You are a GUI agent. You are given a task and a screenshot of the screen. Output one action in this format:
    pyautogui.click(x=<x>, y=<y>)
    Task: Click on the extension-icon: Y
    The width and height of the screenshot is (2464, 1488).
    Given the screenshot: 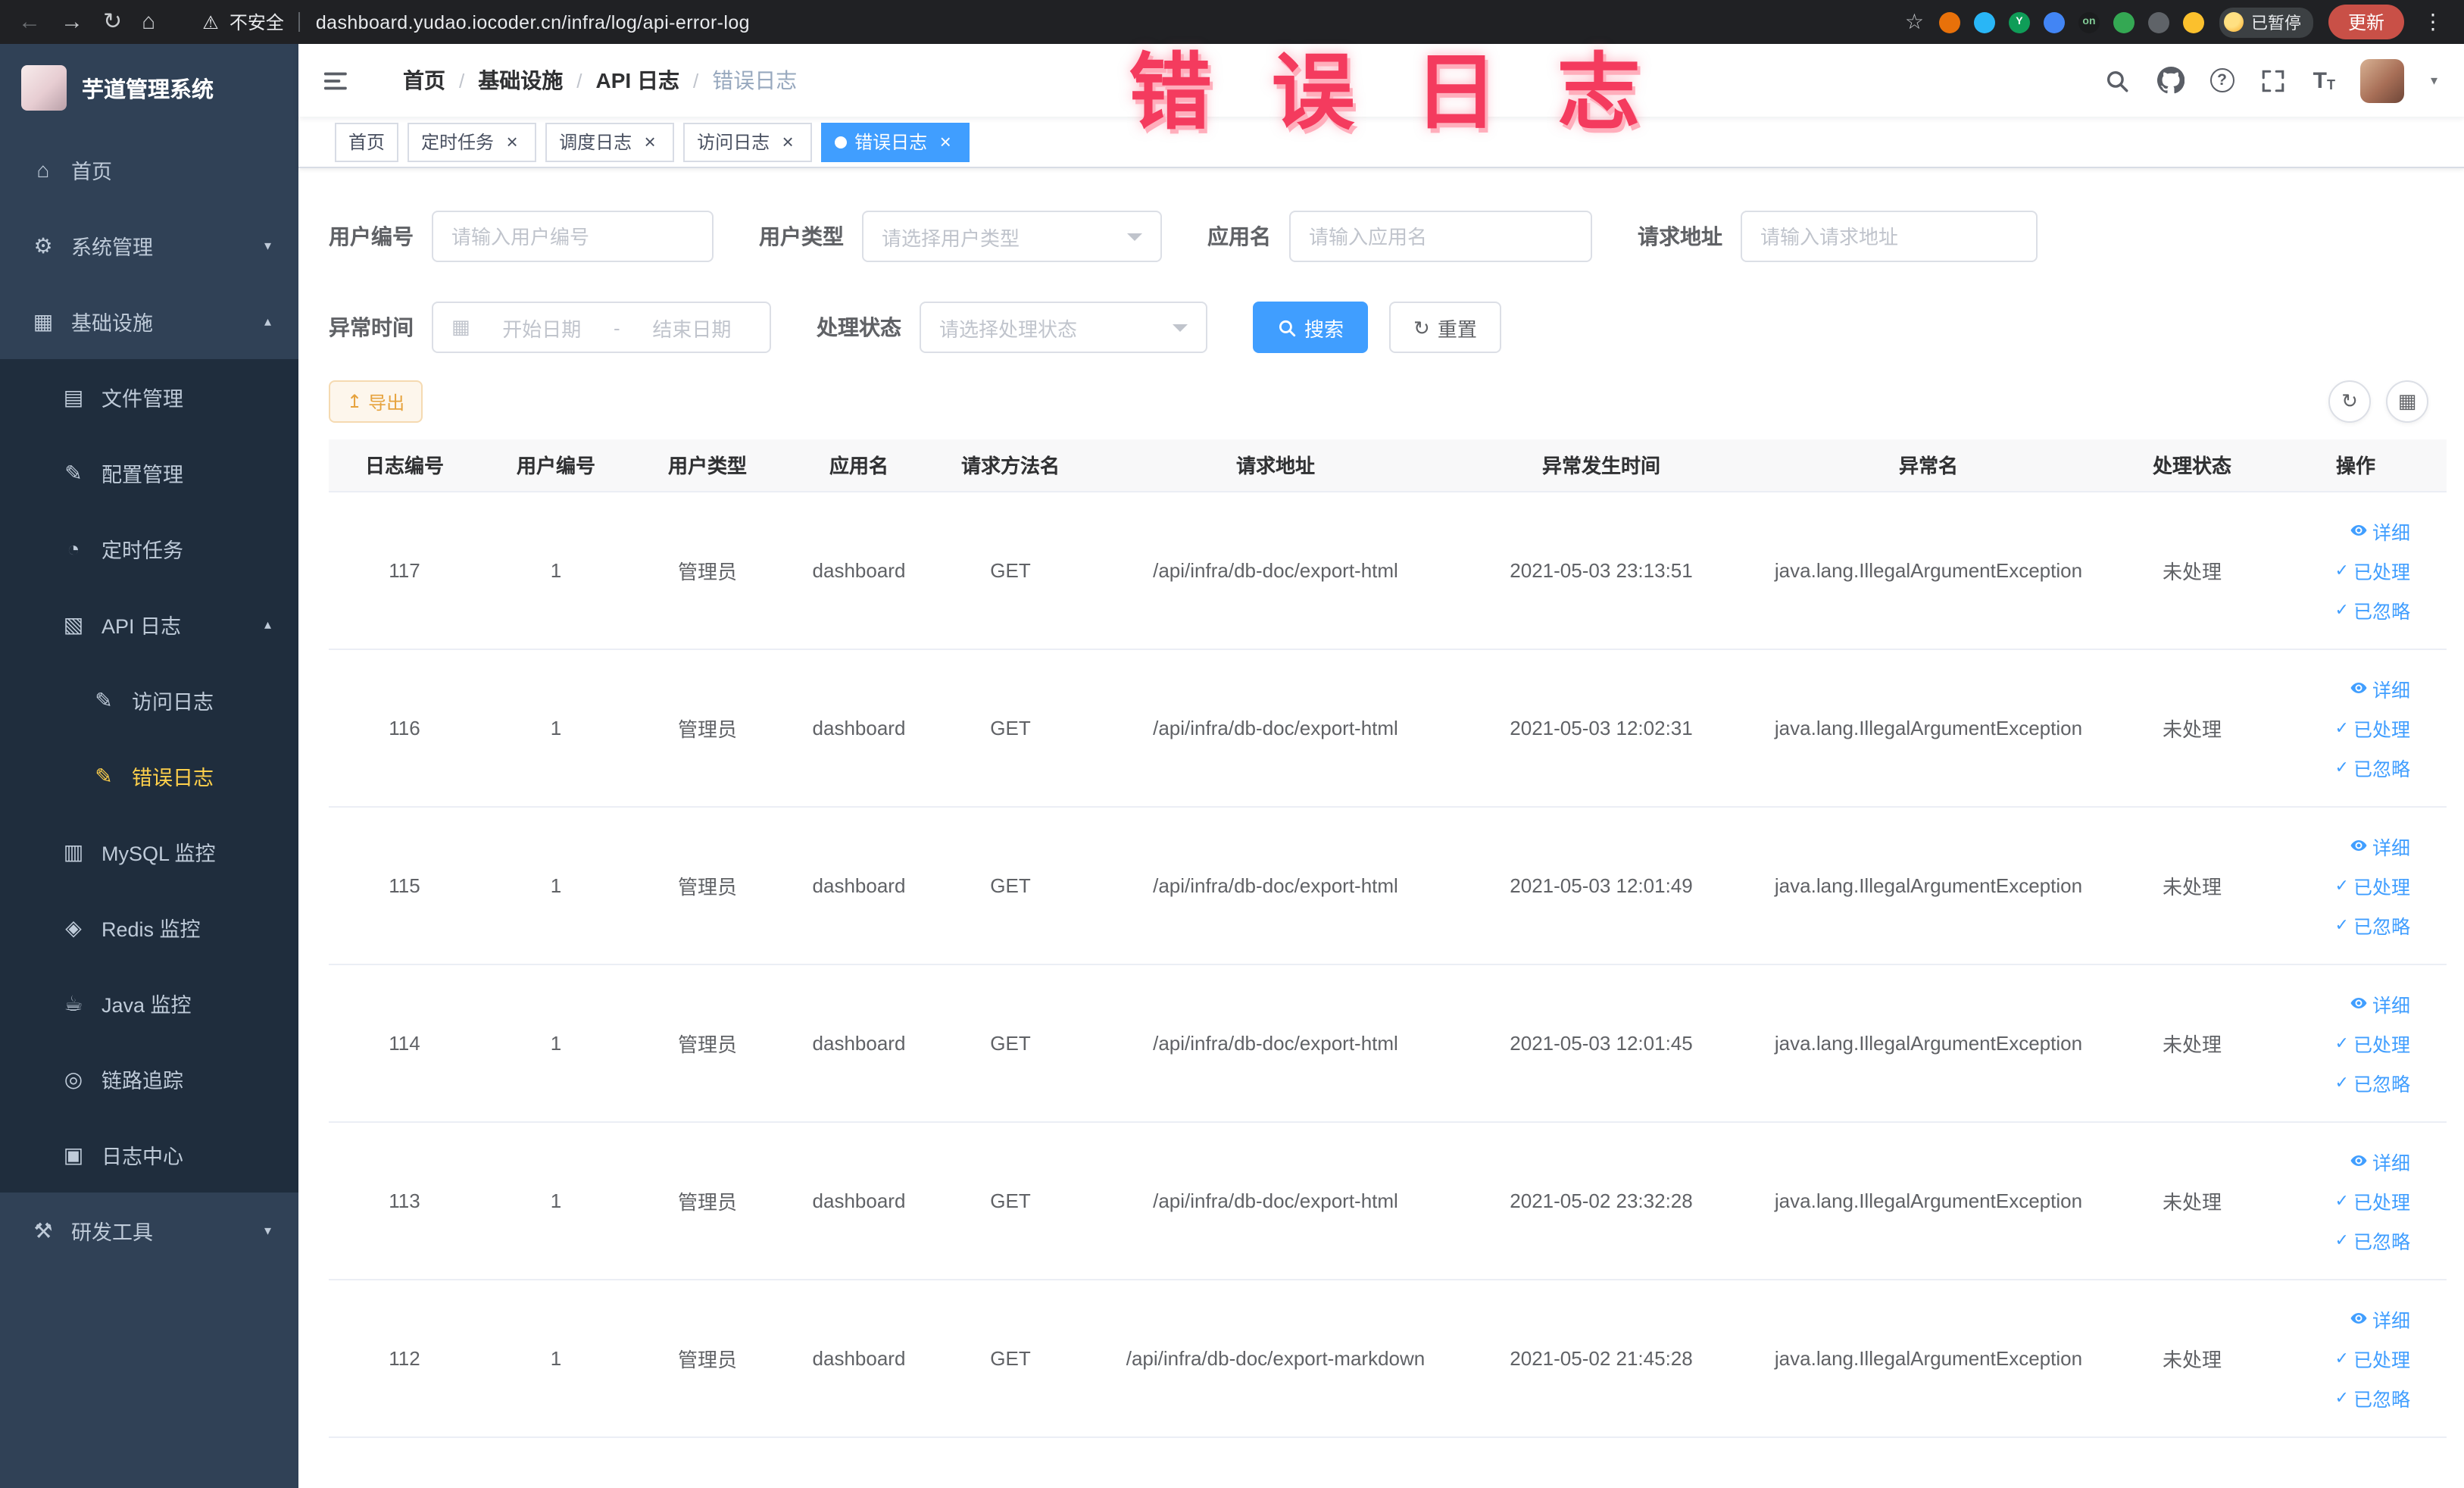 What is the action you would take?
    pyautogui.click(x=2019, y=22)
    